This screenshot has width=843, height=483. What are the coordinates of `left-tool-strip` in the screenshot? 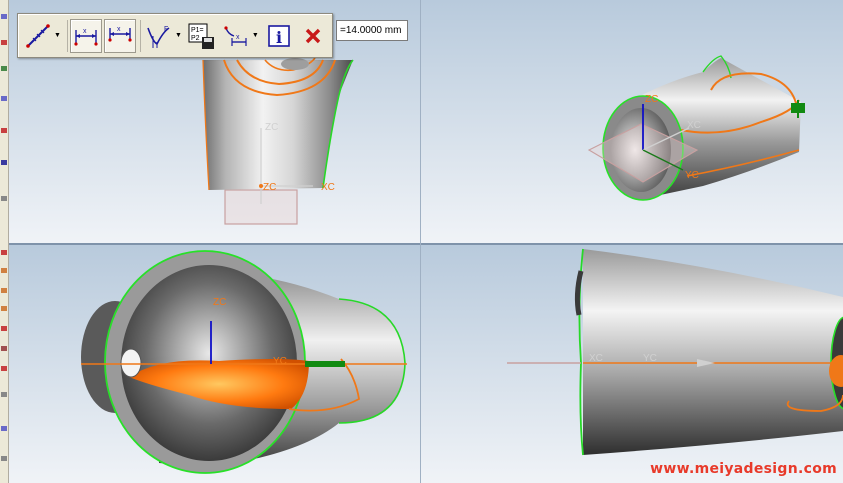 It's located at (4, 241).